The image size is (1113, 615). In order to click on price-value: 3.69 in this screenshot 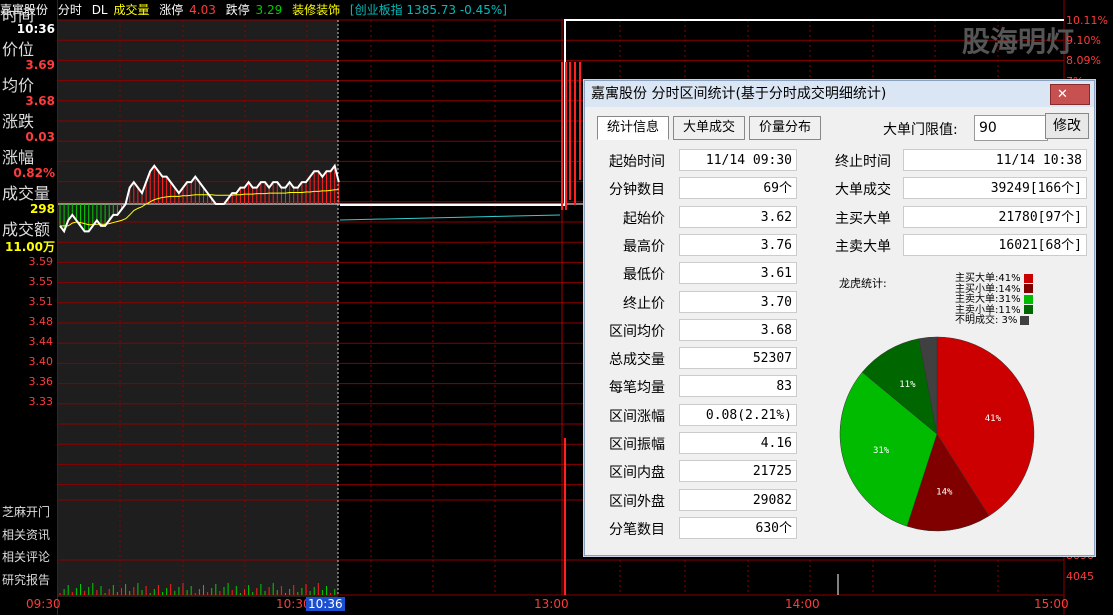, I will do `click(40, 65)`.